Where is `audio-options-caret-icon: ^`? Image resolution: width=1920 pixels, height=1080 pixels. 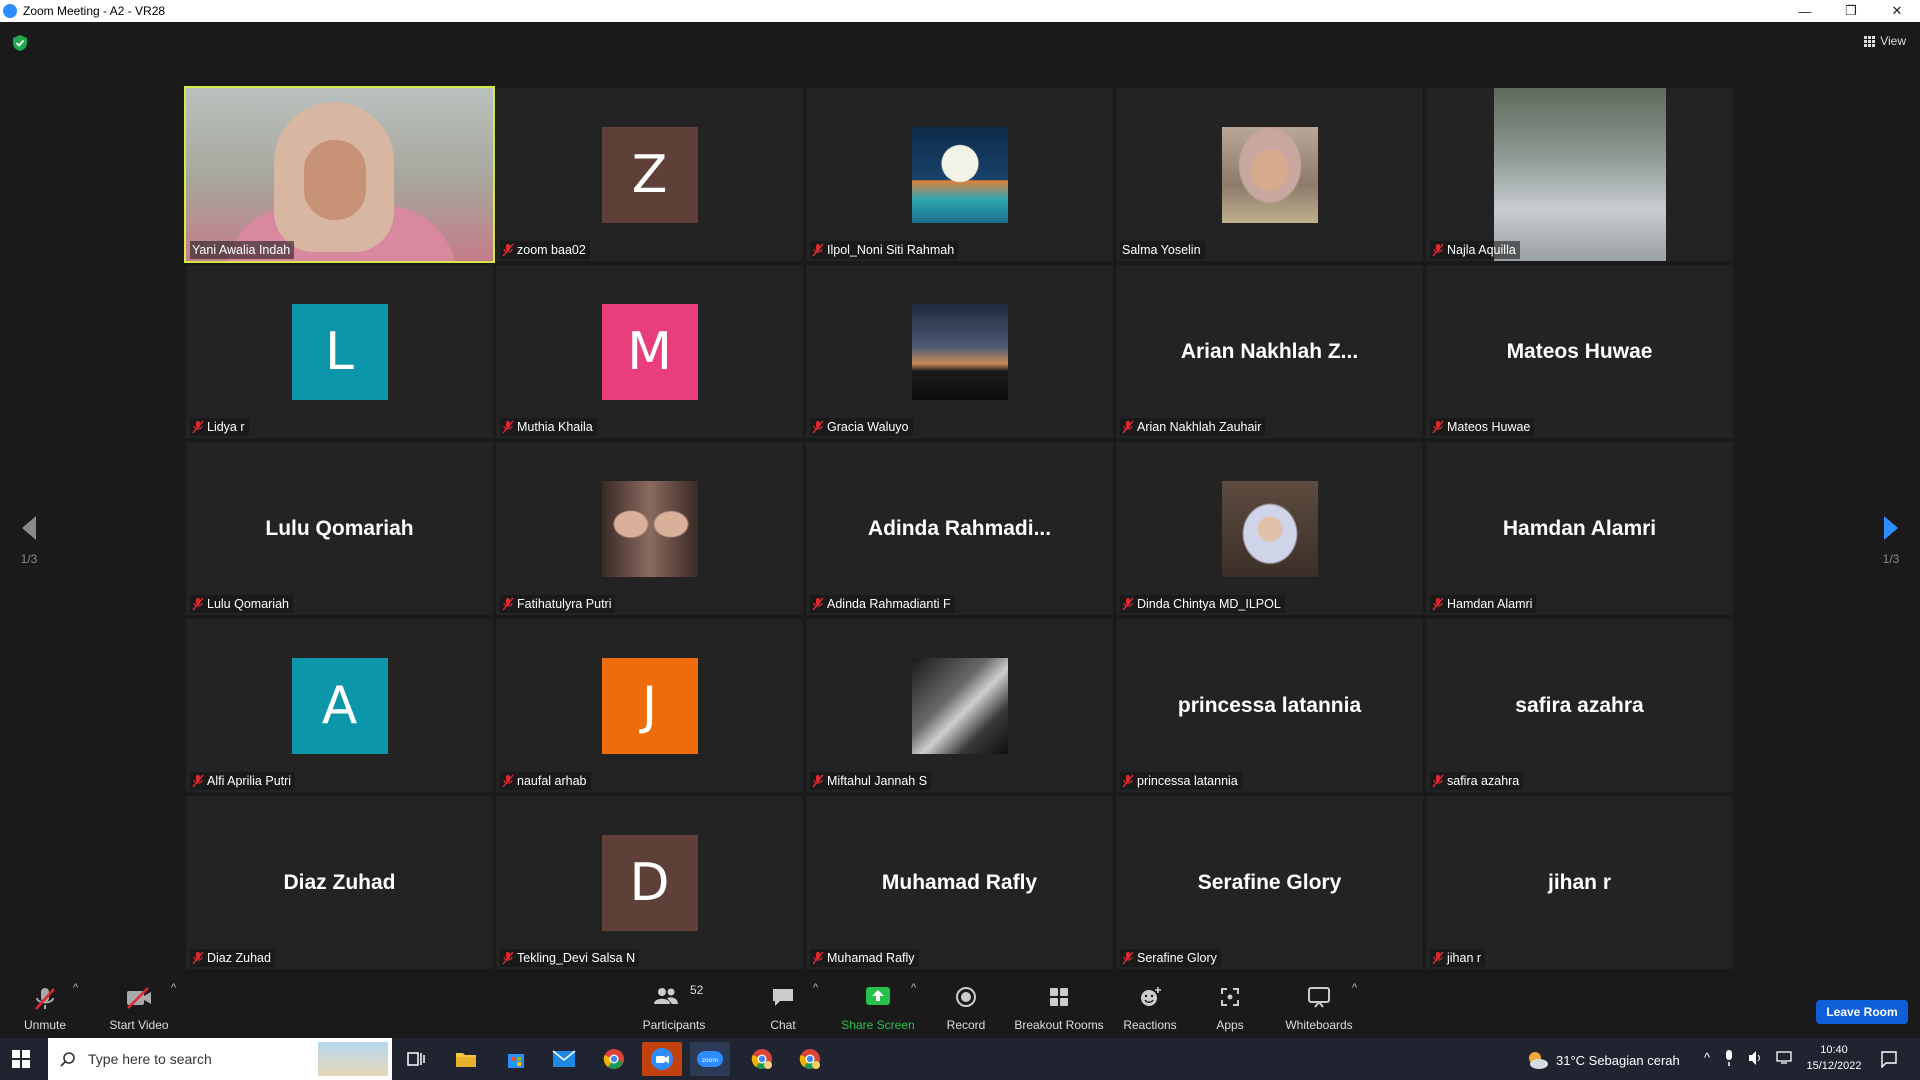 audio-options-caret-icon: ^ is located at coordinates (75, 988).